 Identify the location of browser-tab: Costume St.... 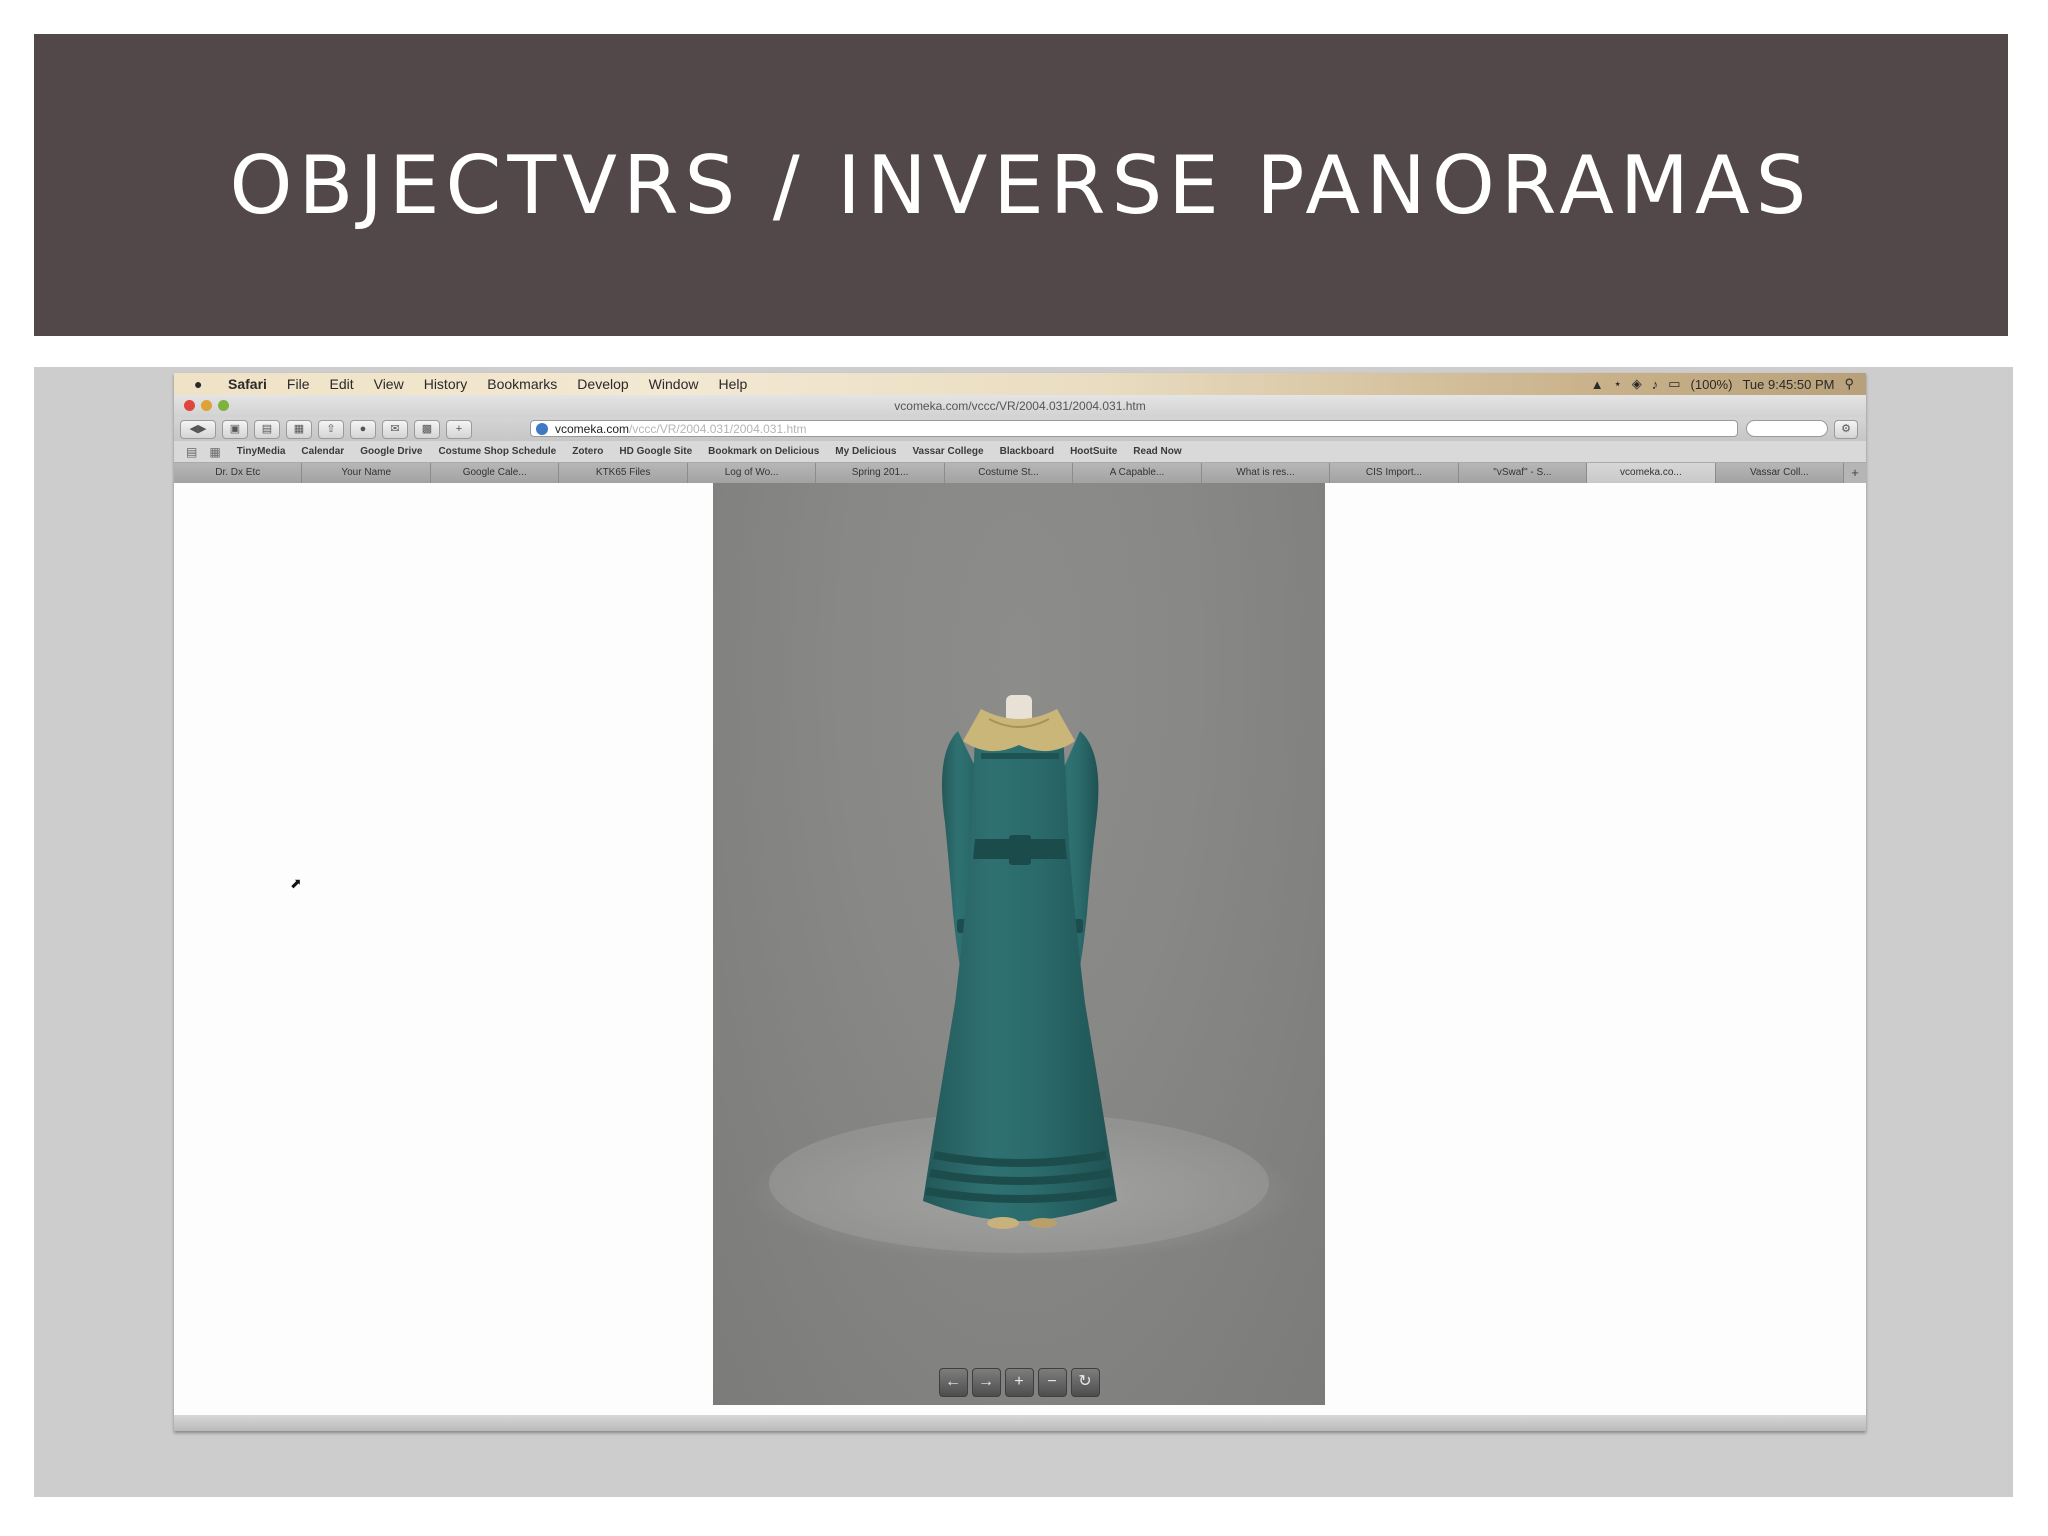
(1009, 473).